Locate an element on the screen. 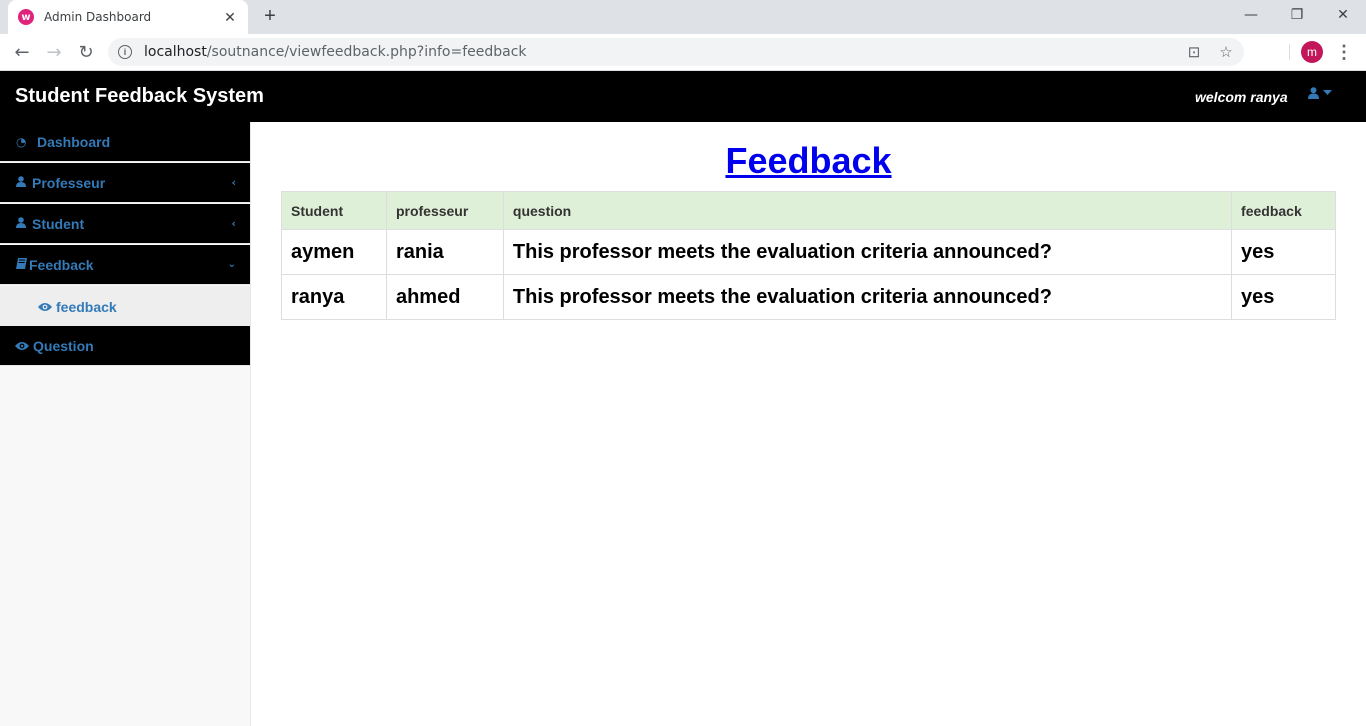  browser-tab: w Admin Dashboard ✕ is located at coordinates (128, 17).